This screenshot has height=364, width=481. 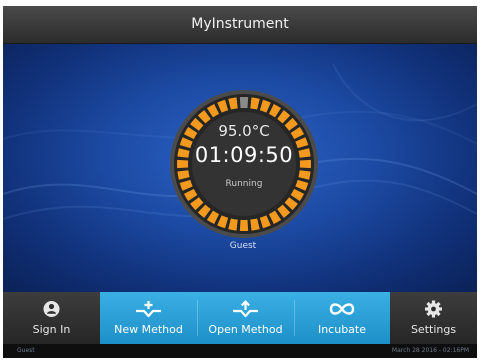 What do you see at coordinates (240, 351) in the screenshot?
I see `status-bar: Guest March 28 2016 - 02:16PM` at bounding box center [240, 351].